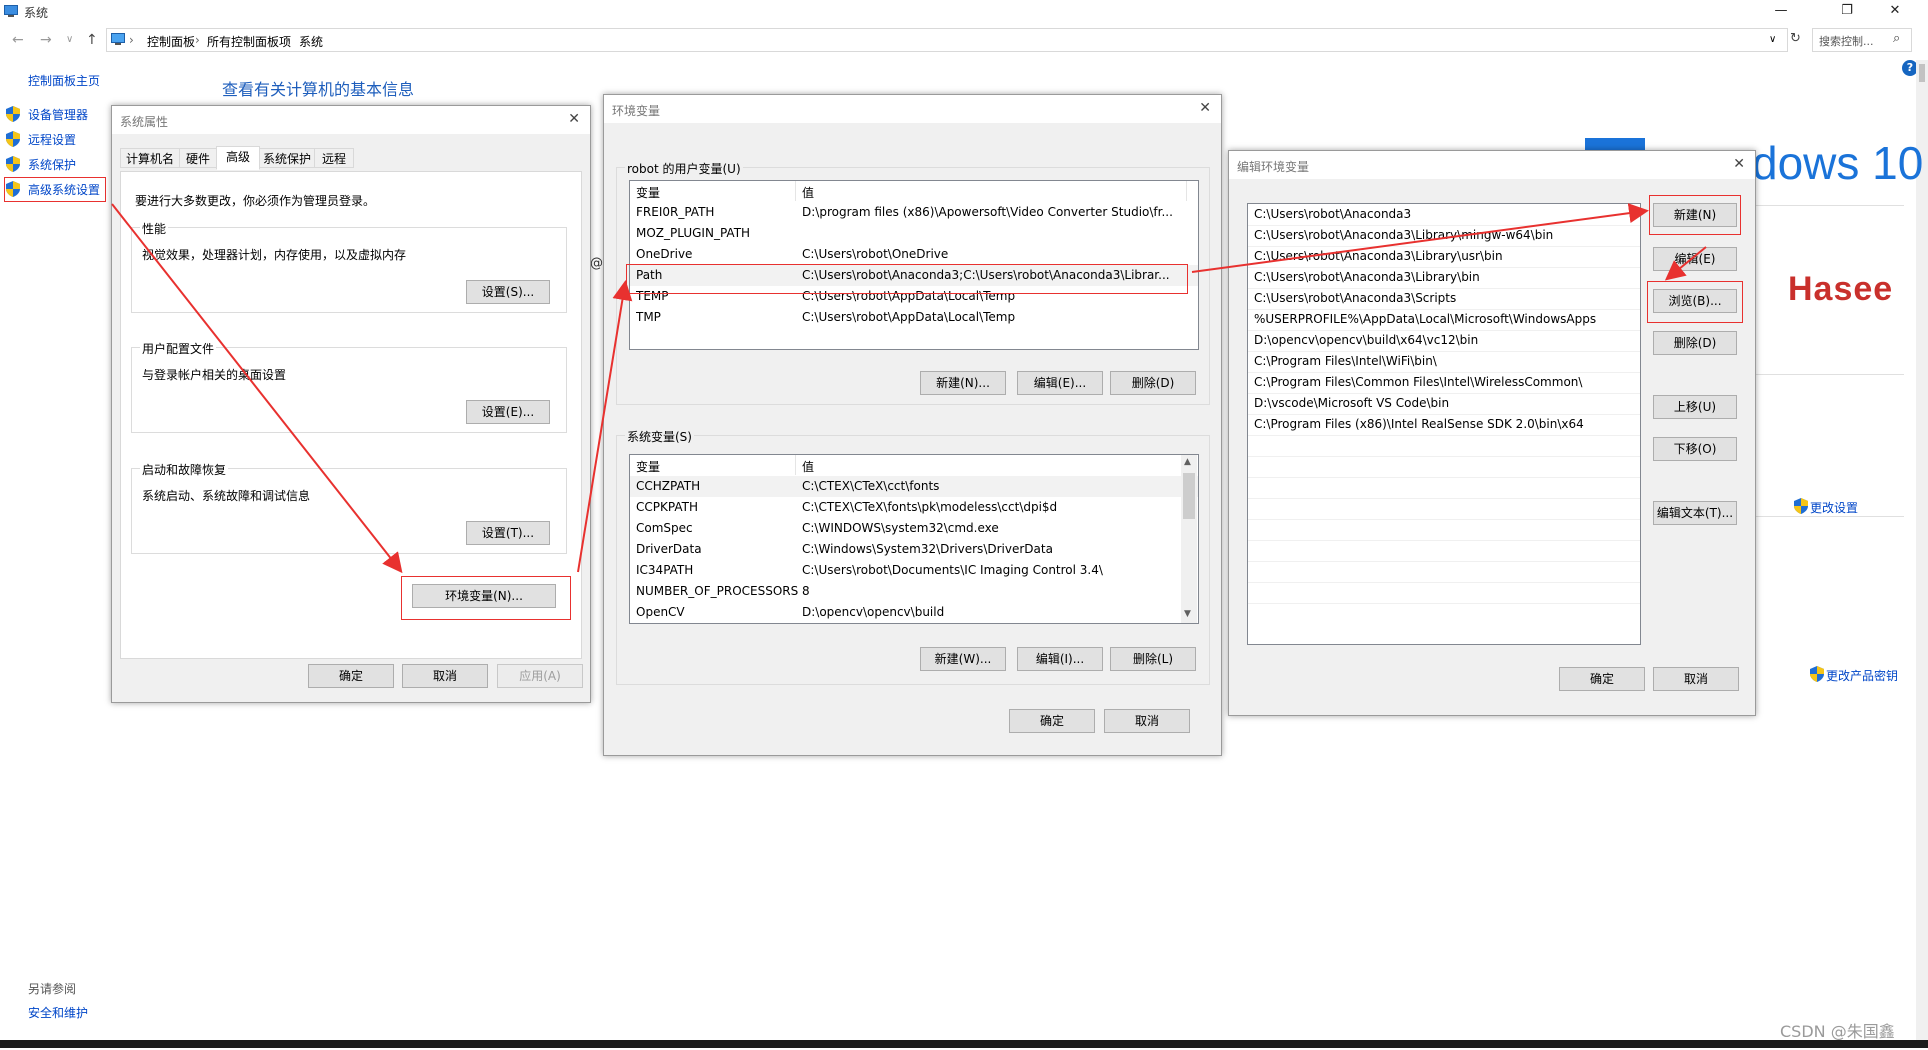 This screenshot has height=1050, width=1928. I want to click on watermark: CSDN @朱国鑫, so click(1837, 1031).